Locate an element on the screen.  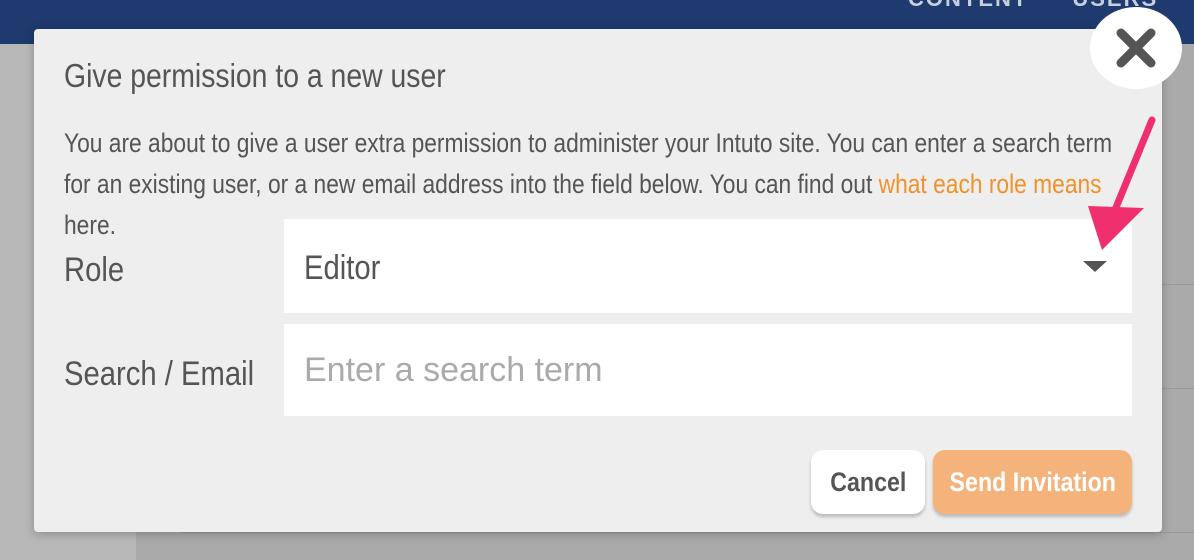
role-info-link: what each role means is located at coordinates (990, 184).